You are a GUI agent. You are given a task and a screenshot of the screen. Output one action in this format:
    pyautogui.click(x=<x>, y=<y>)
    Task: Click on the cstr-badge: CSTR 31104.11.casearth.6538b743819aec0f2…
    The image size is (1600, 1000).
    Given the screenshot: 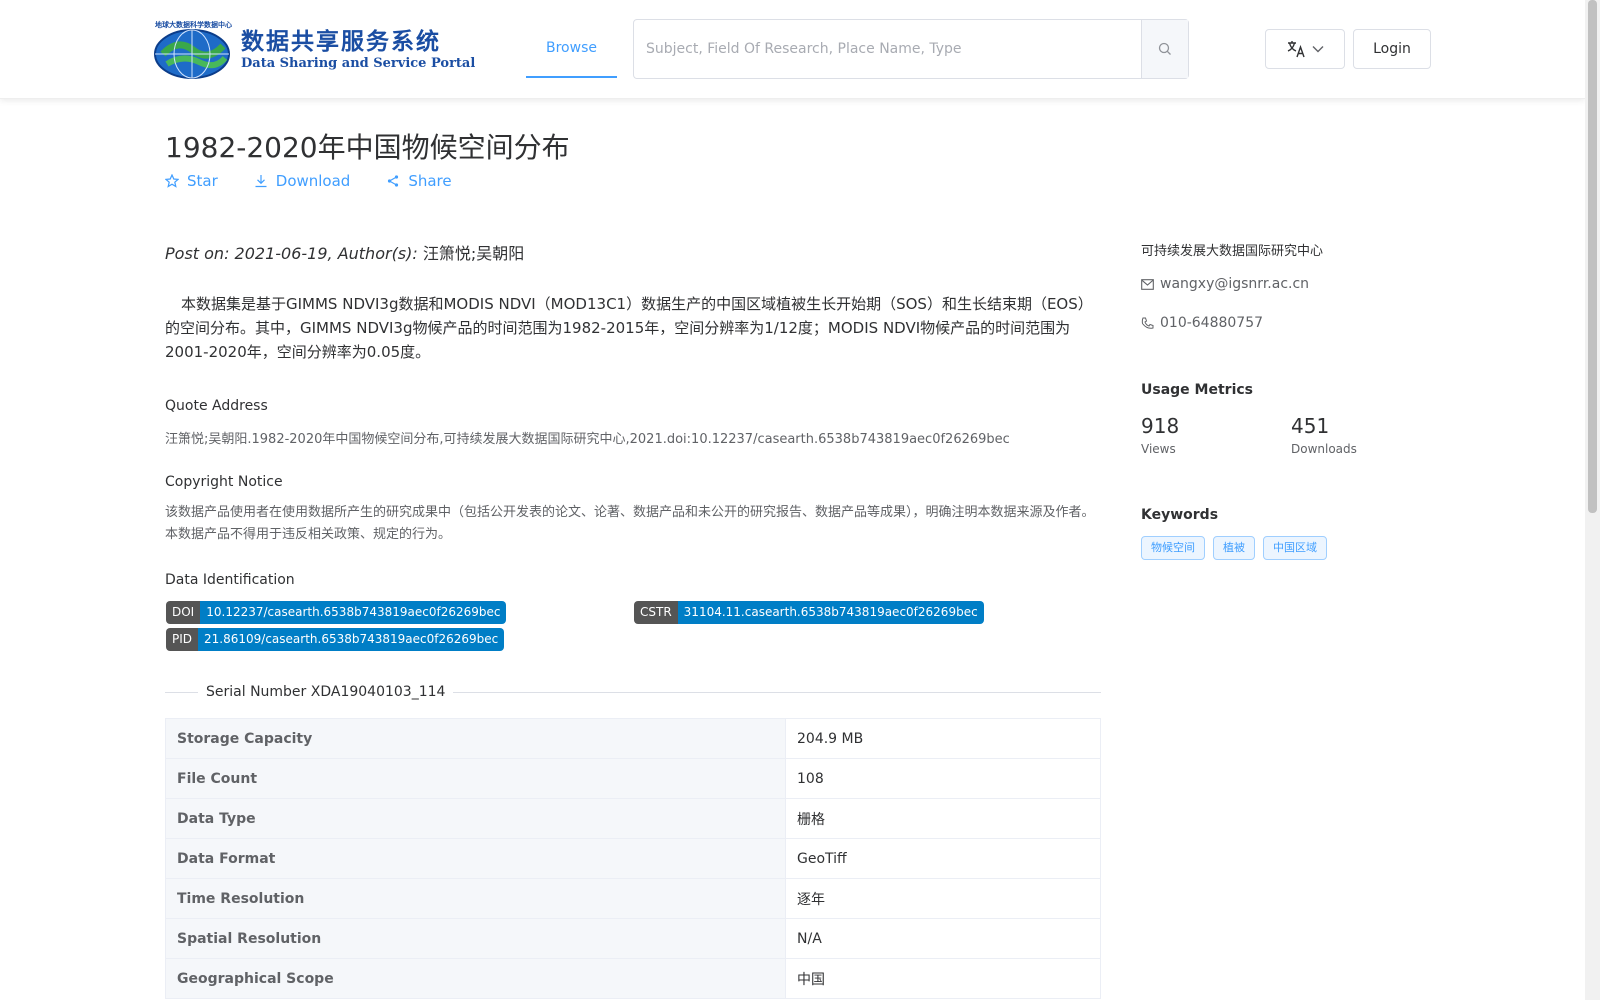 What is the action you would take?
    pyautogui.click(x=809, y=612)
    